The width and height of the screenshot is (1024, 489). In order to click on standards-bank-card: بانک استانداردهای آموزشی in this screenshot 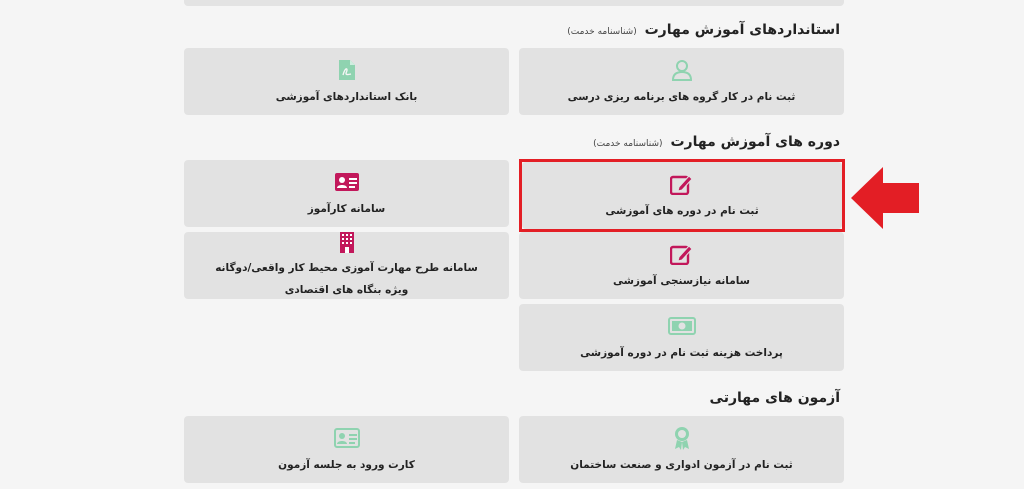, I will do `click(346, 81)`.